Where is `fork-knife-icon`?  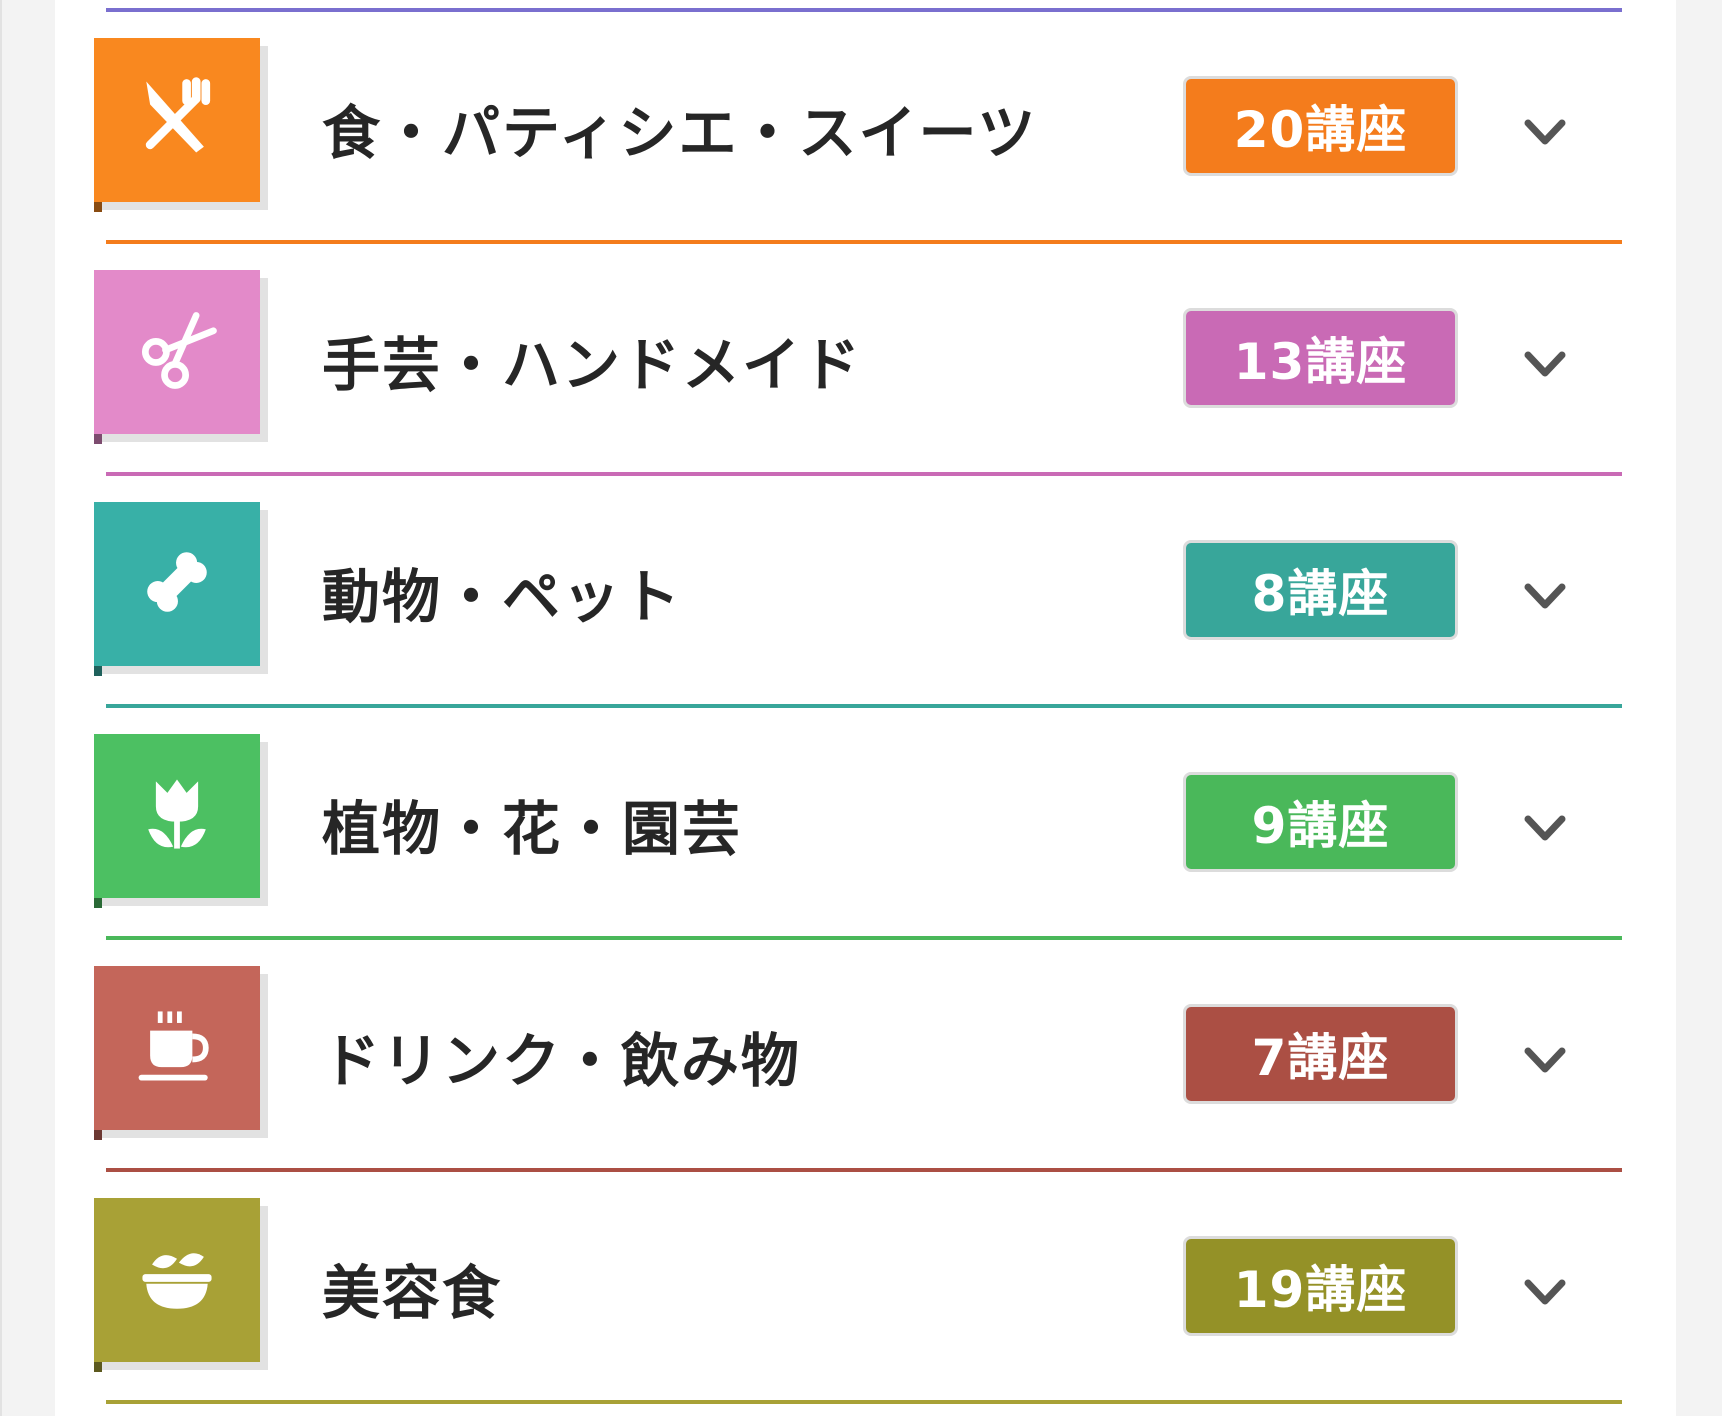 fork-knife-icon is located at coordinates (177, 120).